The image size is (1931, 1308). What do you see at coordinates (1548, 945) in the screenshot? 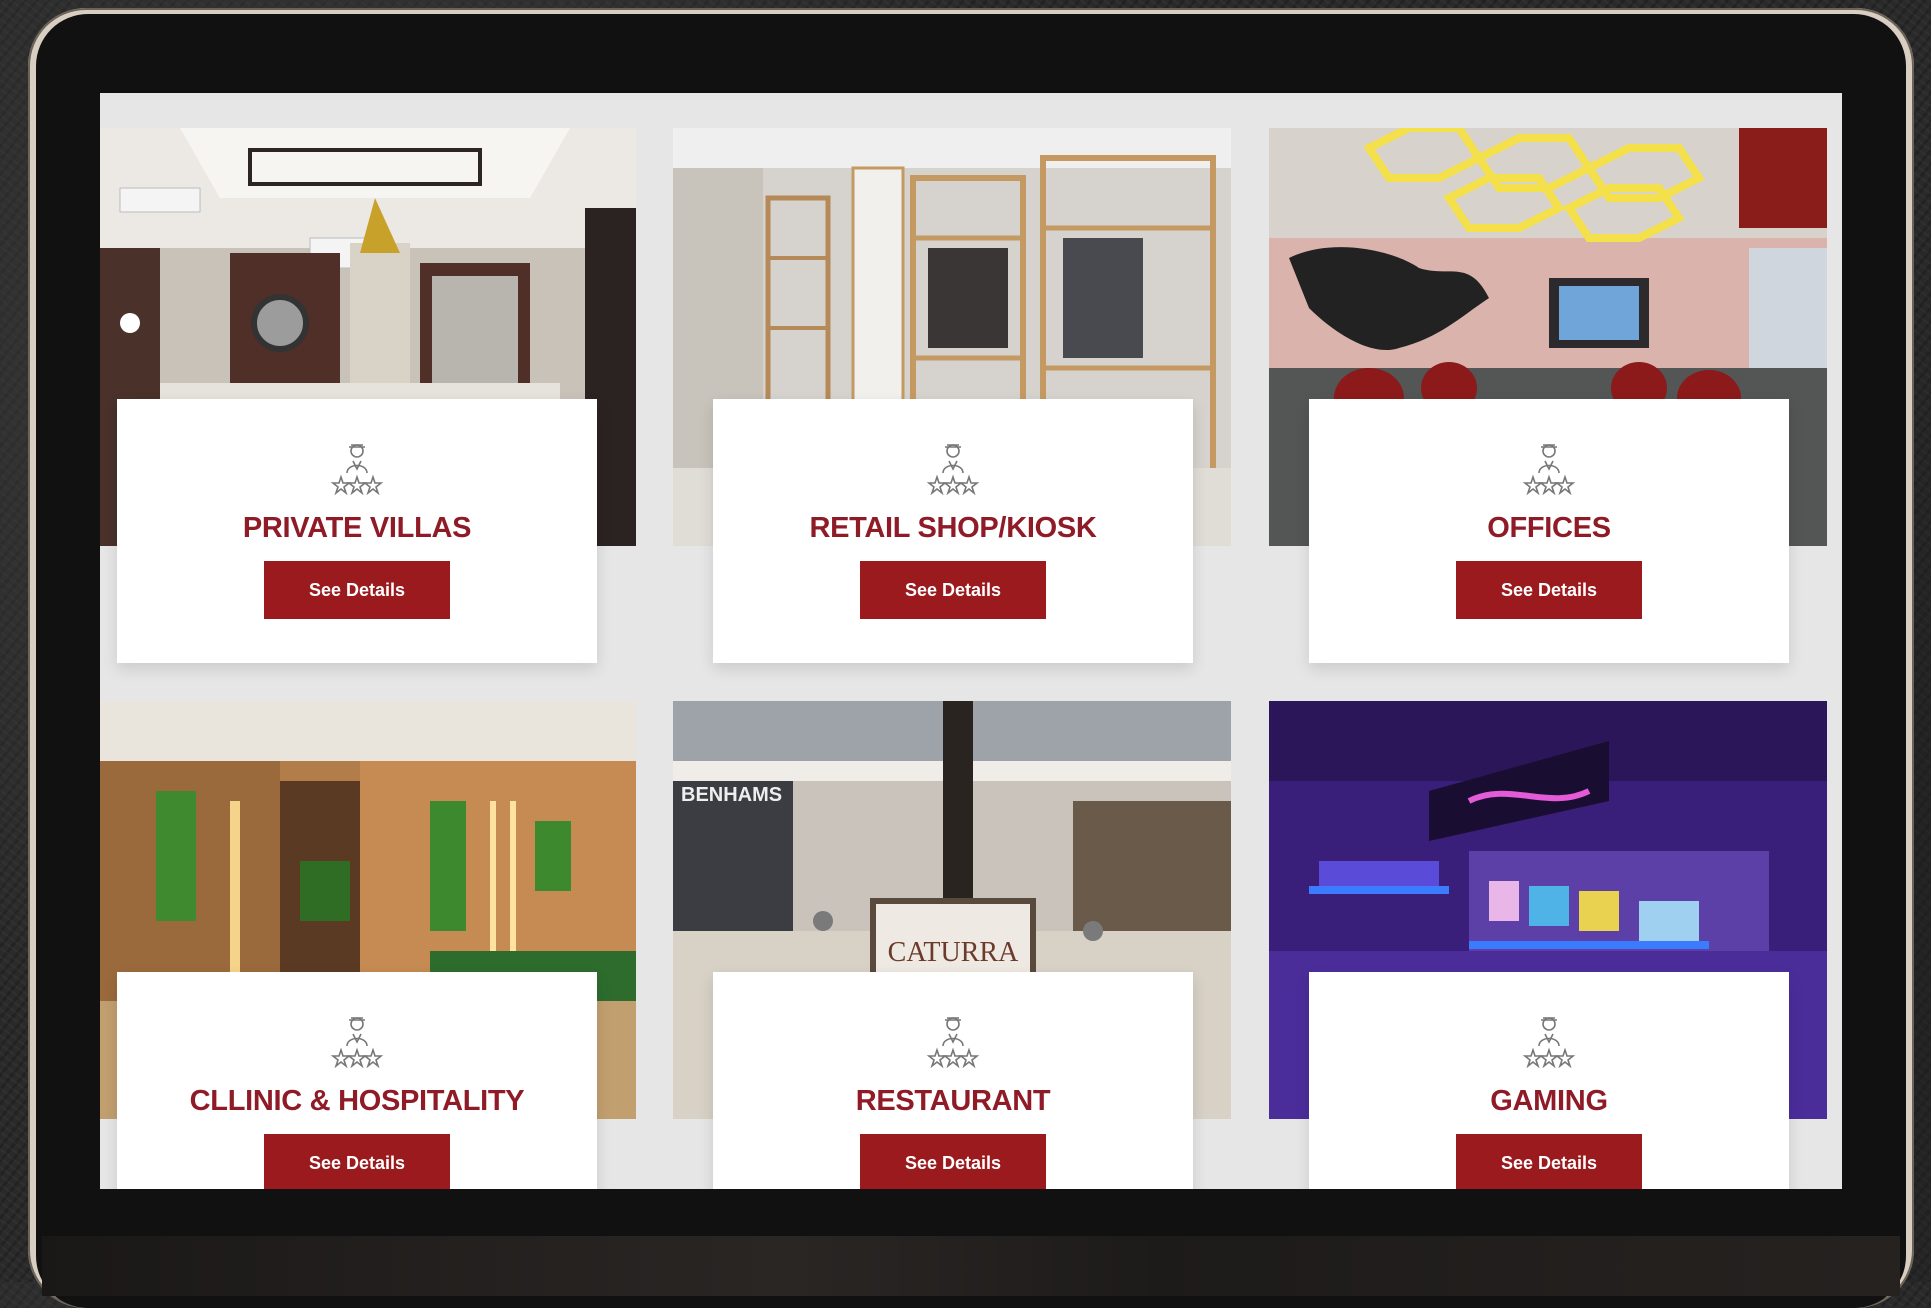
I see `card-gaming: GAMING See Details` at bounding box center [1548, 945].